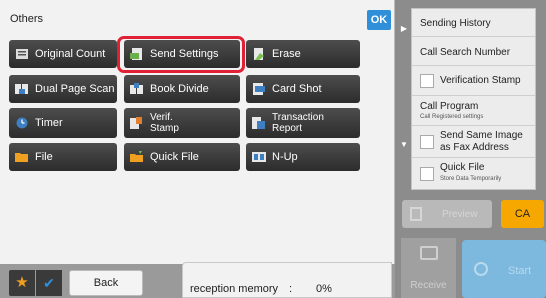  I want to click on item-sublabel: Call Registered settings, so click(452, 117).